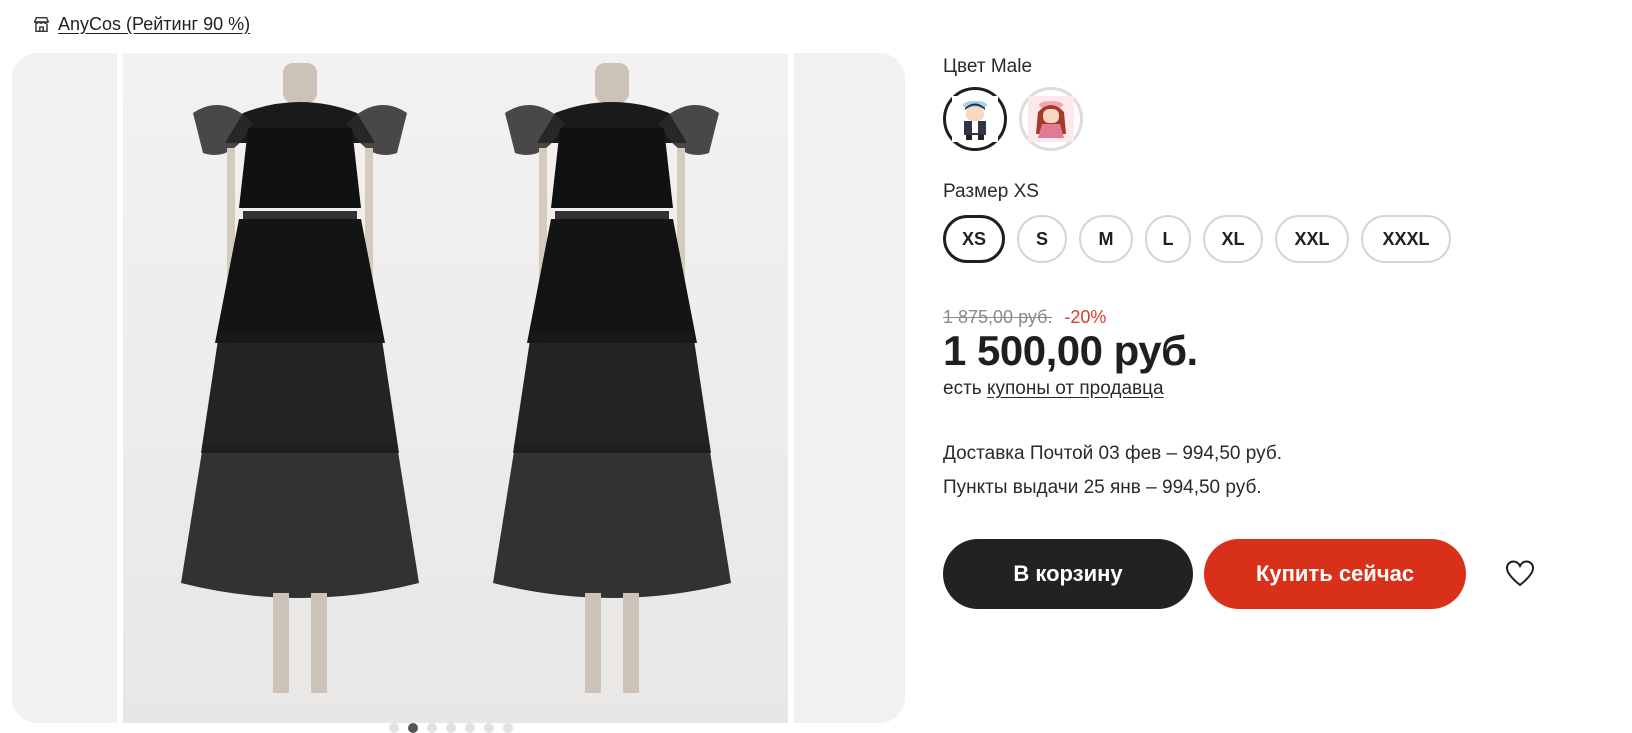 The width and height of the screenshot is (1632, 733). Describe the element at coordinates (962, 388) in the screenshot. I see `coupons-prefix: есть` at that location.